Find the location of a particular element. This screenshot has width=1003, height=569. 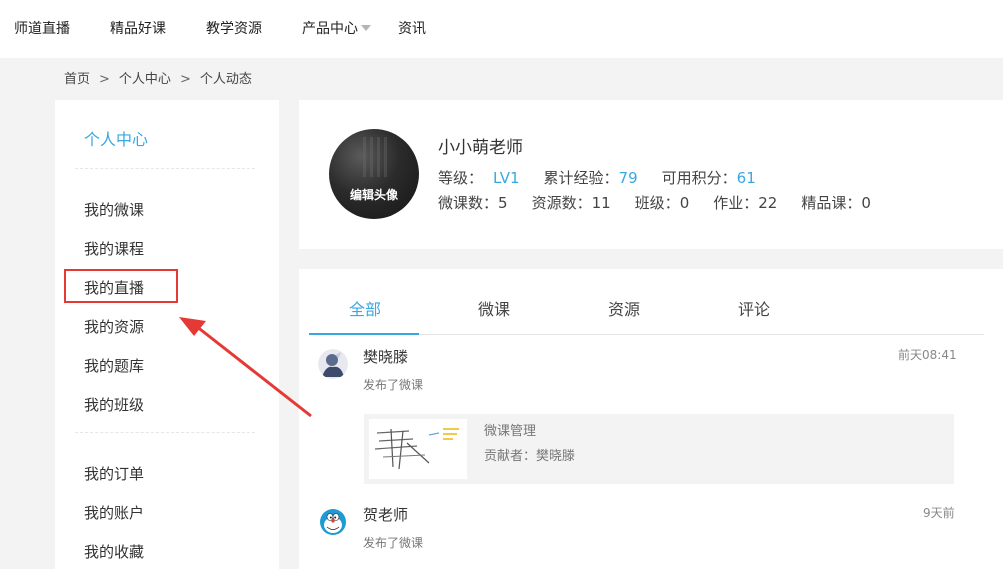

level-value: LV1 is located at coordinates (506, 178).